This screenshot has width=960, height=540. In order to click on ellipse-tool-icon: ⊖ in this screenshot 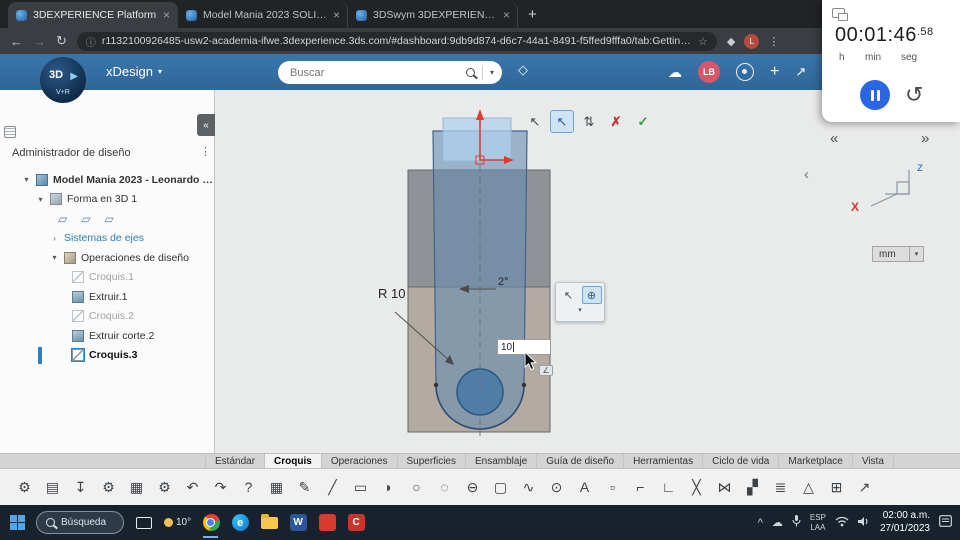, I will do `click(472, 487)`.